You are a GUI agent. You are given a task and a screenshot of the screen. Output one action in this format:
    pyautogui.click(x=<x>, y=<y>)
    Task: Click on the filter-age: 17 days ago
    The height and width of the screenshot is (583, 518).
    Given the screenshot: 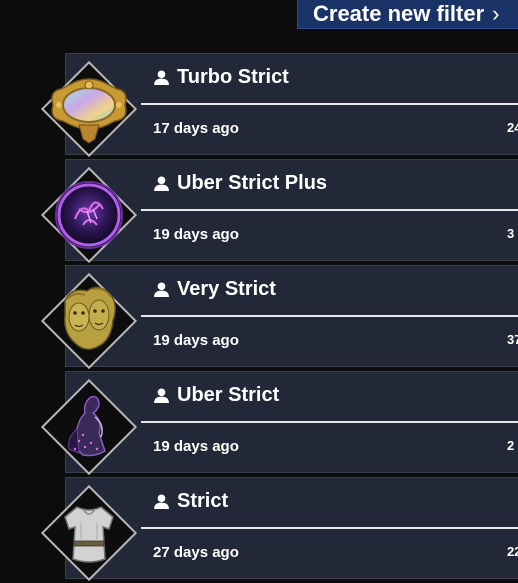 What is the action you would take?
    pyautogui.click(x=196, y=128)
    